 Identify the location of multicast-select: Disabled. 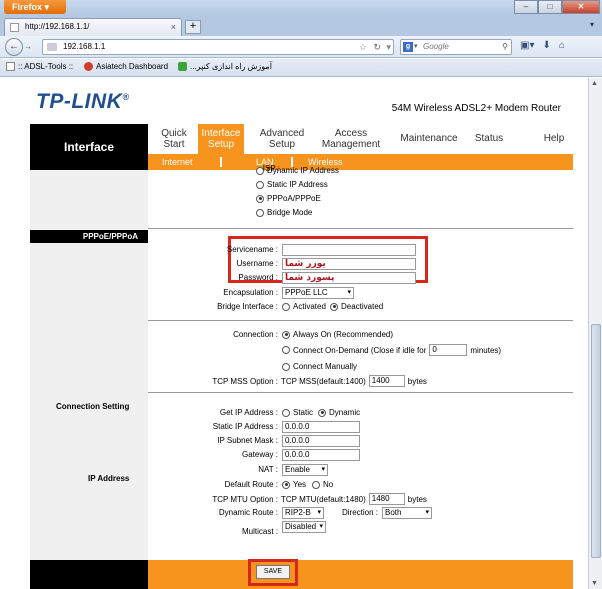
(304, 527).